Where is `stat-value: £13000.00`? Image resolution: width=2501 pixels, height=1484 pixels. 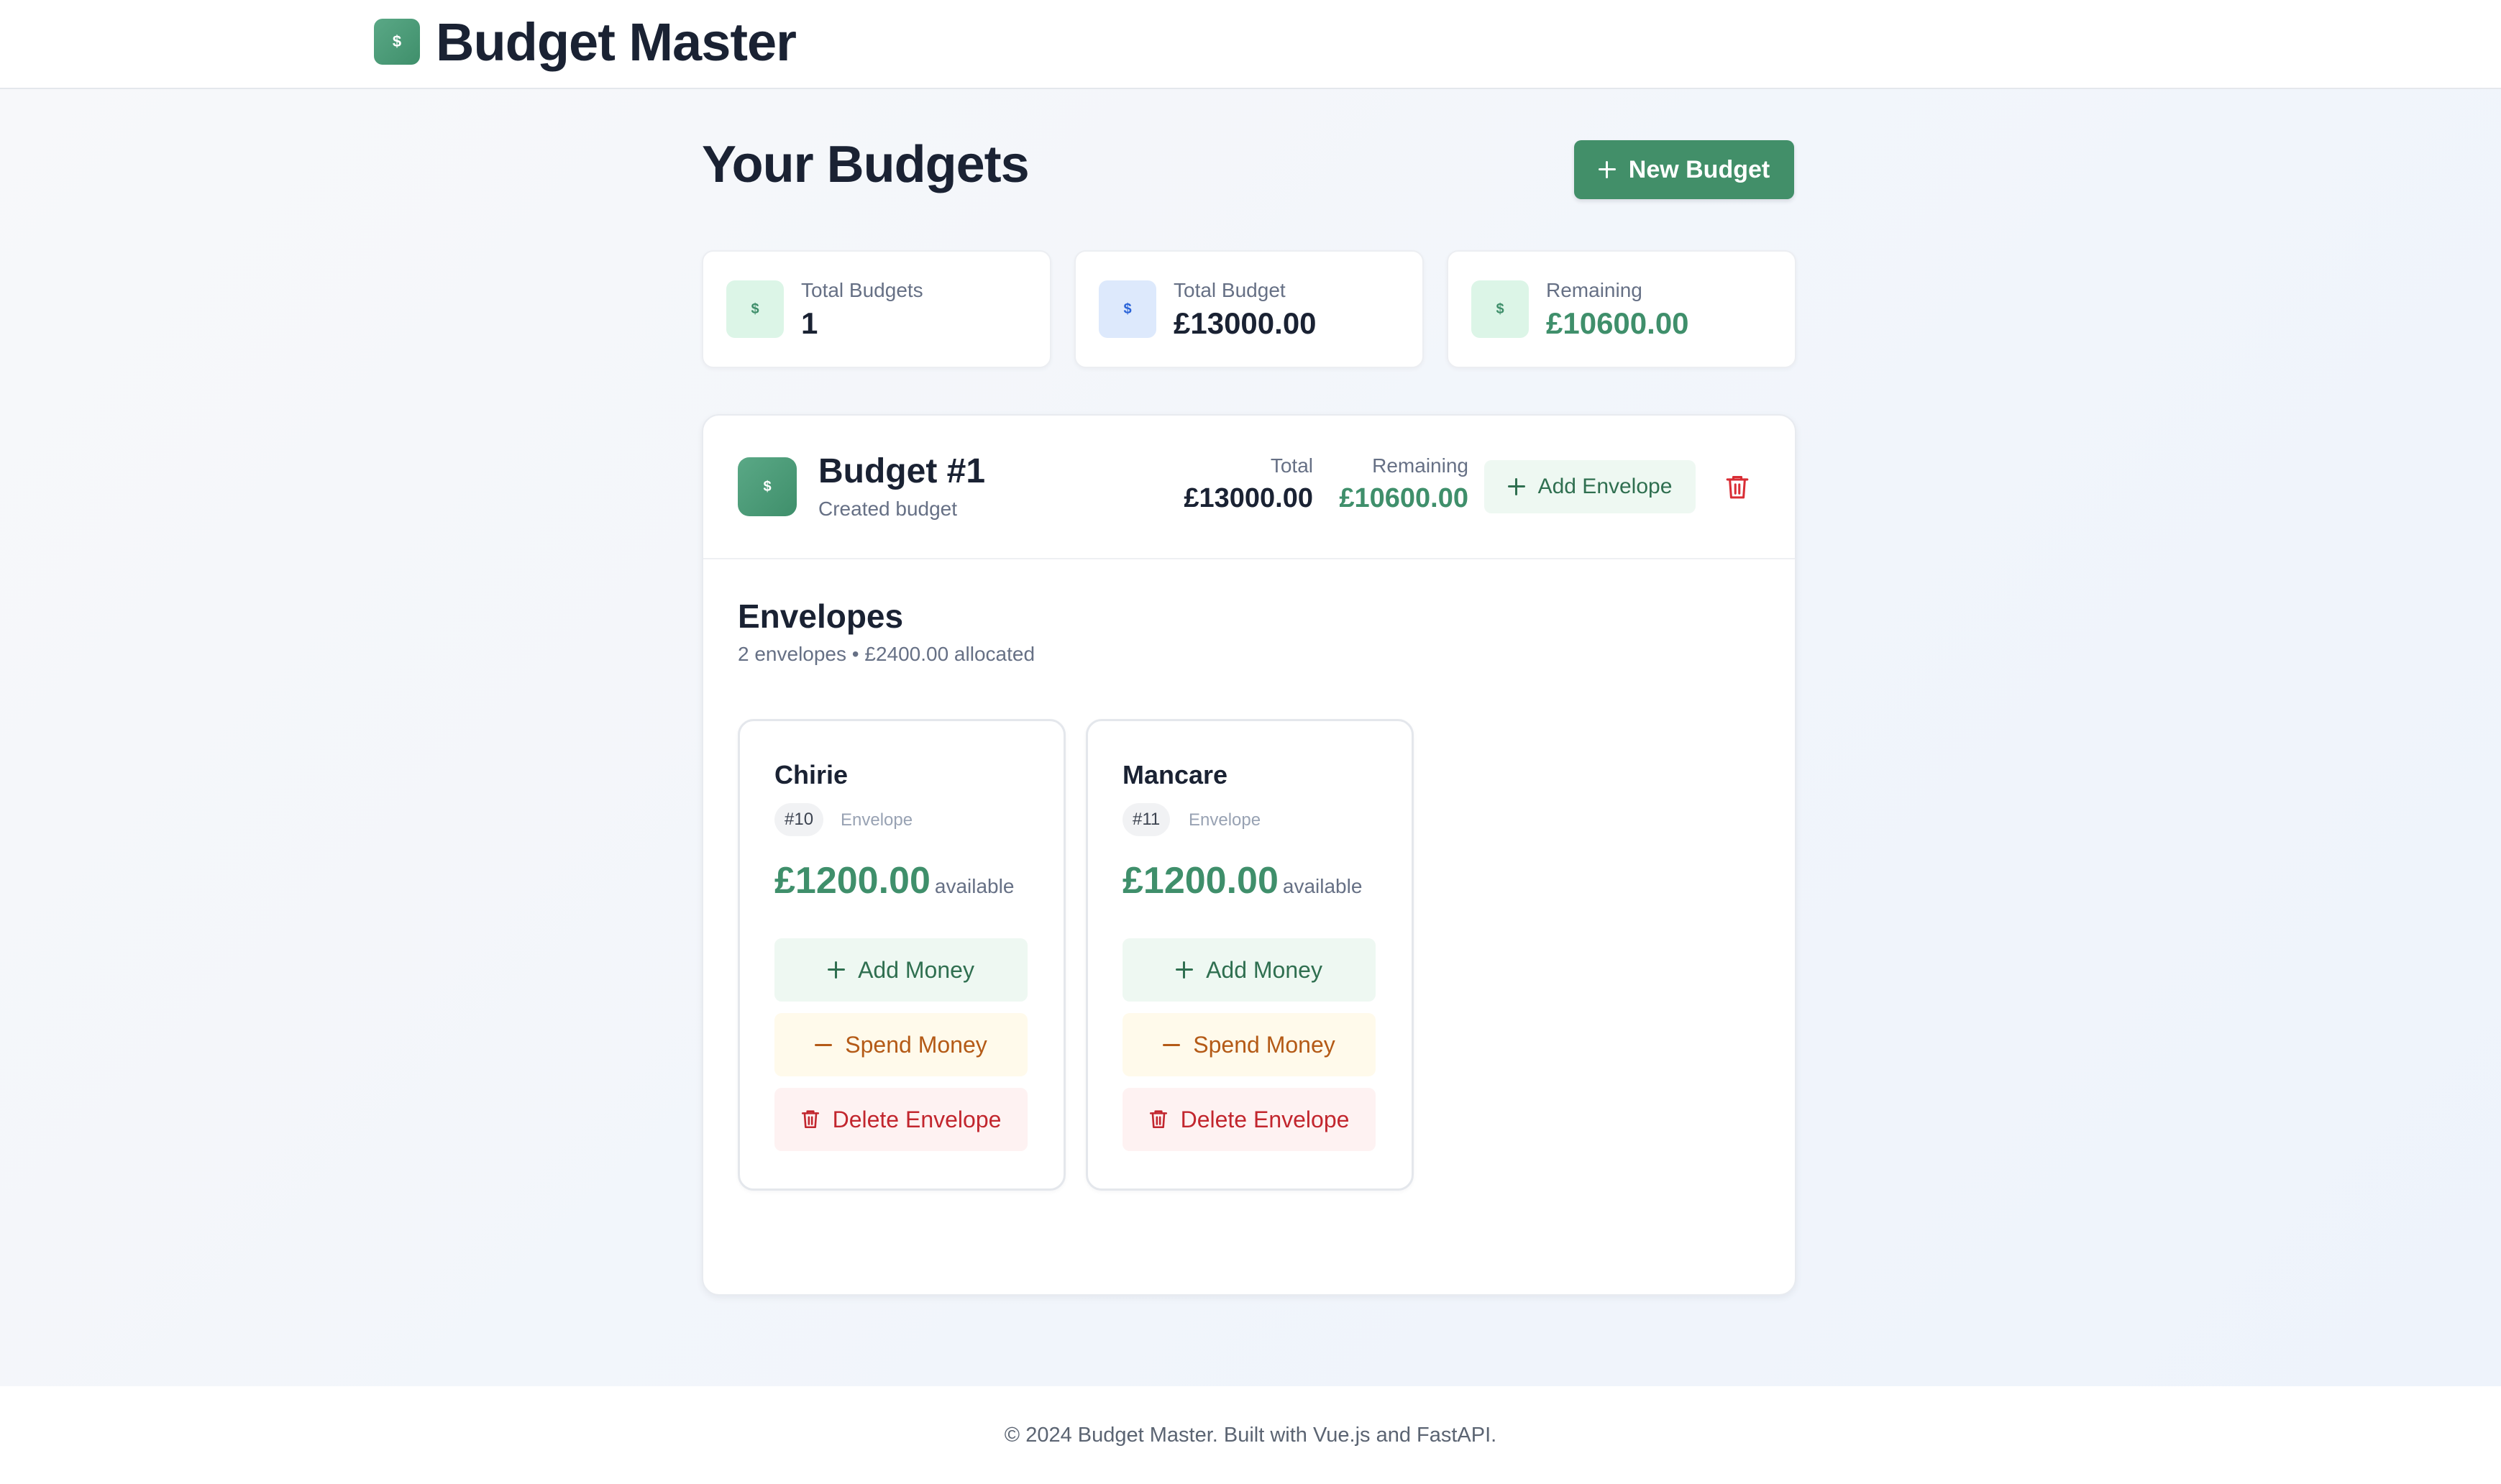
stat-value: £13000.00 is located at coordinates (1245, 323).